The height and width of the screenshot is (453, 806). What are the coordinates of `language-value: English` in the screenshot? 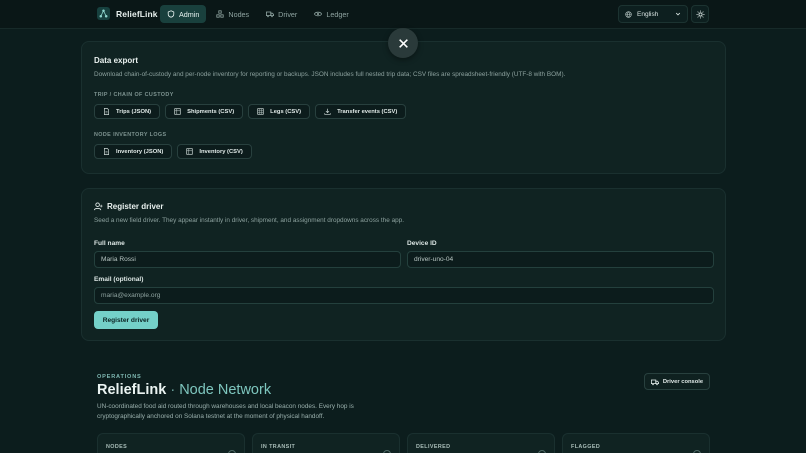 It's located at (648, 14).